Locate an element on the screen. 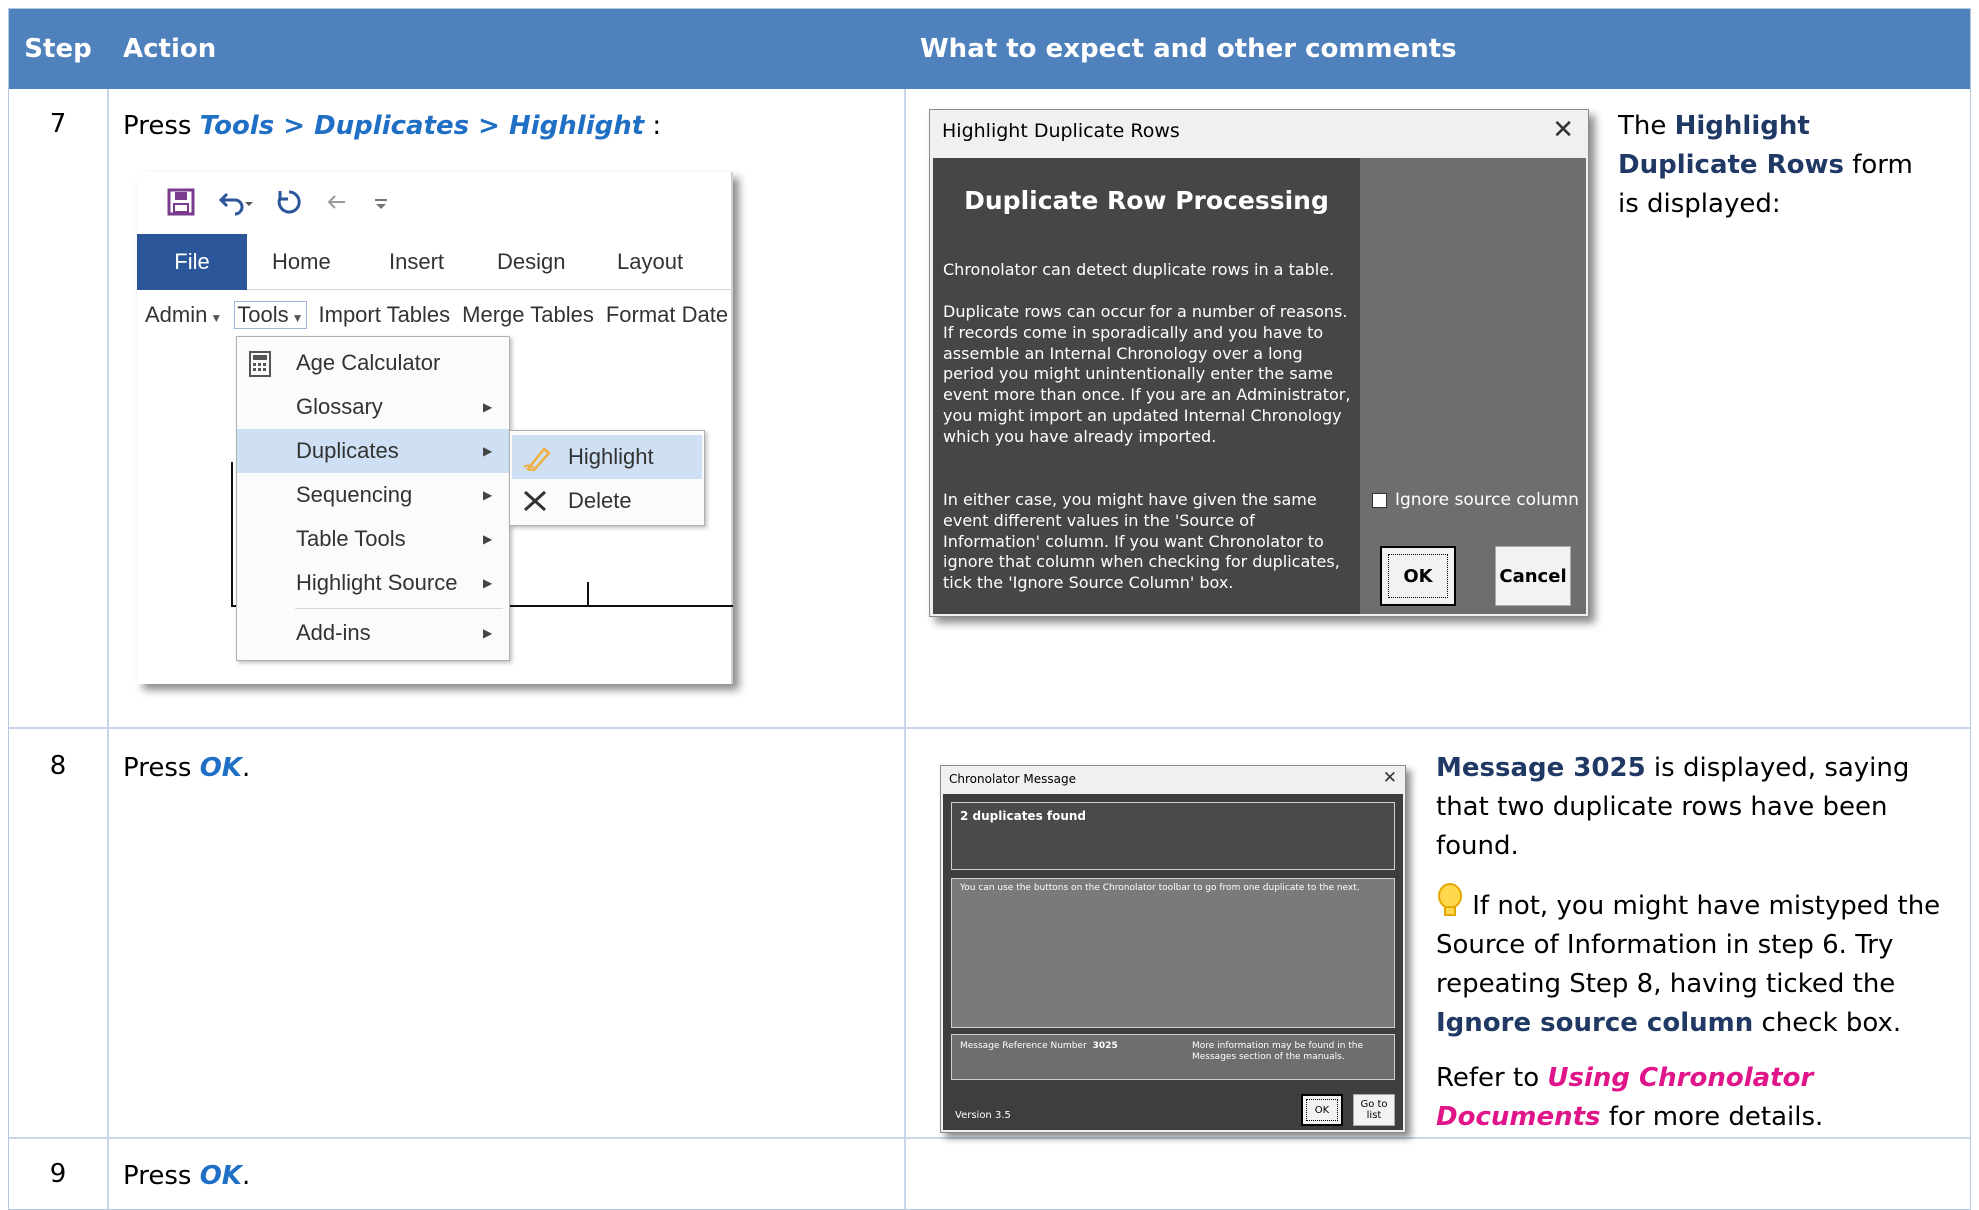 The image size is (1979, 1210). message-name: Message 3025 is located at coordinates (1541, 768).